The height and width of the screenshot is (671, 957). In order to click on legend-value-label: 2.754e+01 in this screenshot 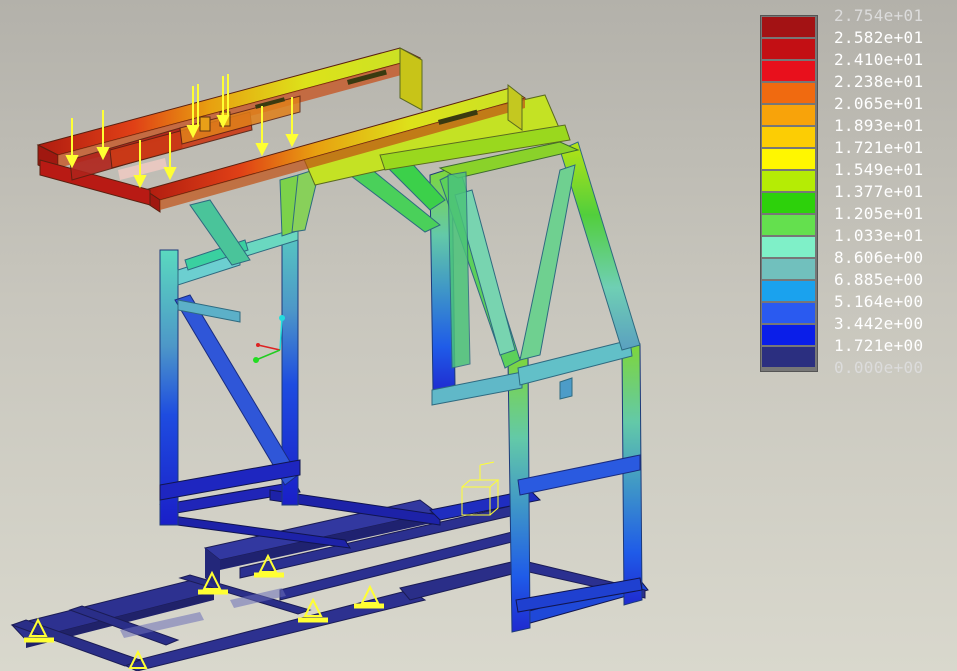, I will do `click(879, 15)`.